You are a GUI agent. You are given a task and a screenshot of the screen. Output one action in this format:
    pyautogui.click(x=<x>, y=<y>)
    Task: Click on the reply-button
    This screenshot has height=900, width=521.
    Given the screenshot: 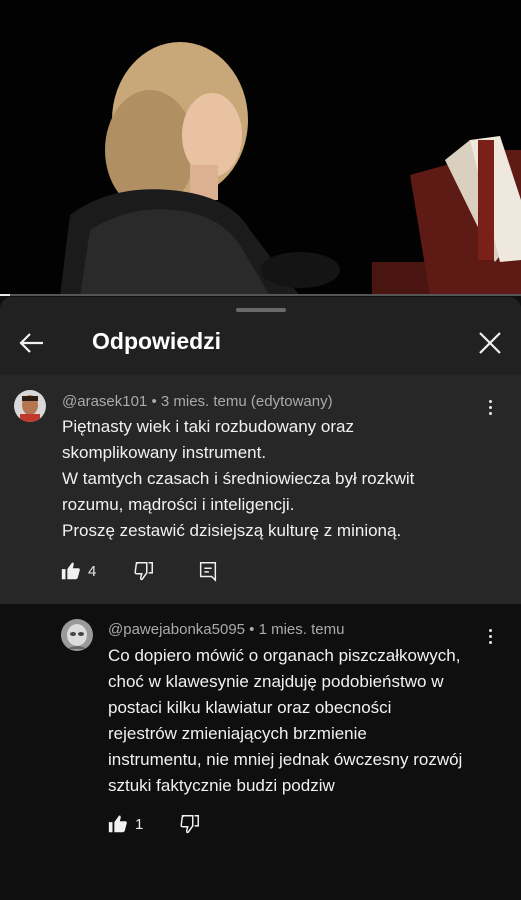 What is the action you would take?
    pyautogui.click(x=208, y=571)
    